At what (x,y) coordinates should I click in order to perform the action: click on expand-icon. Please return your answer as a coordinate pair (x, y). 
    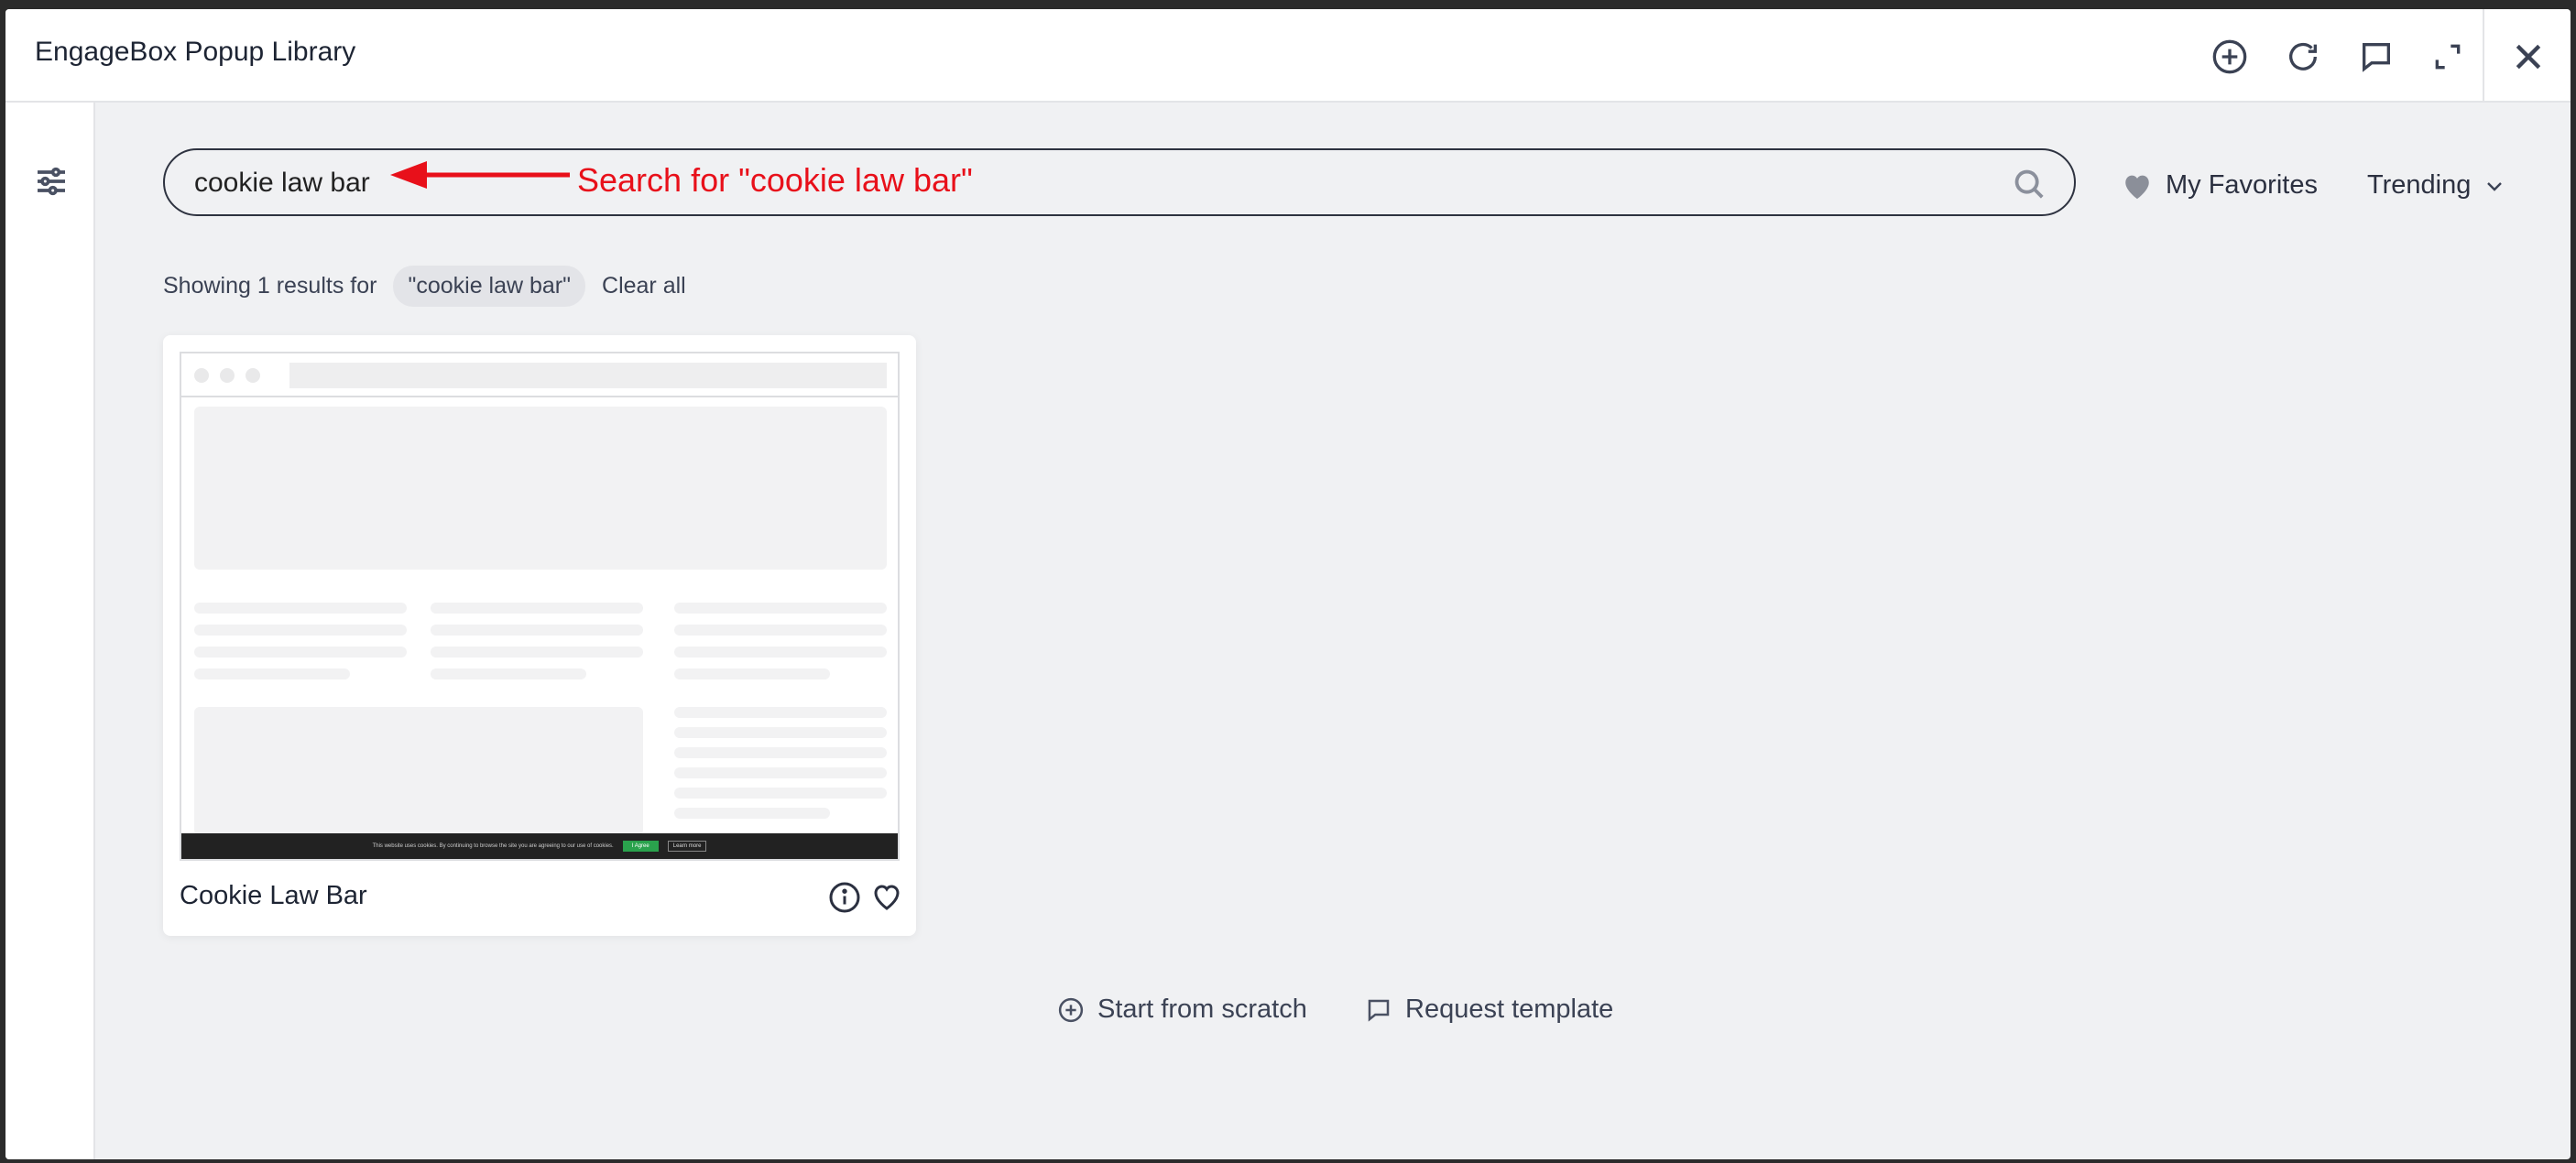
    Looking at the image, I should click on (2448, 57).